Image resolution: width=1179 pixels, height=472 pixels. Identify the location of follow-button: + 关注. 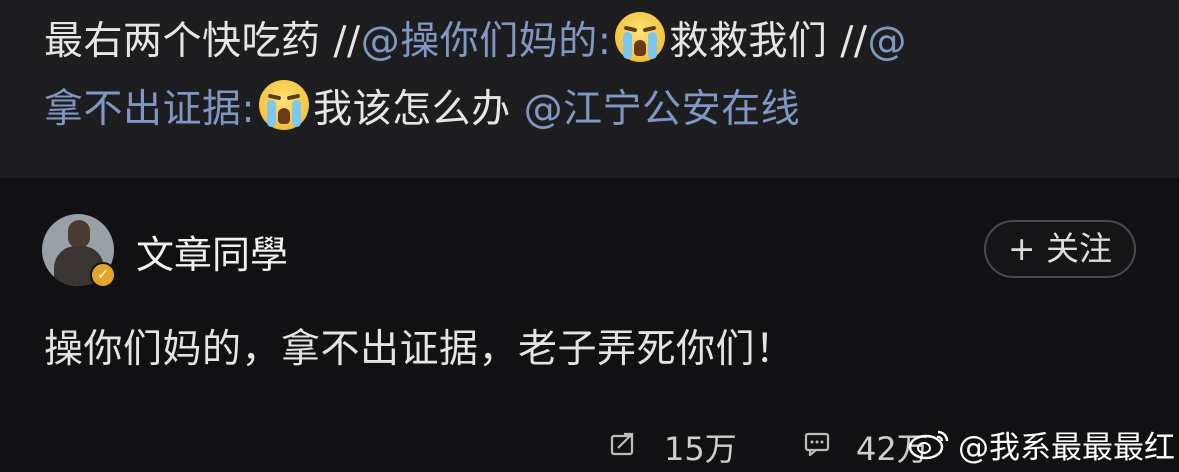
(1060, 249).